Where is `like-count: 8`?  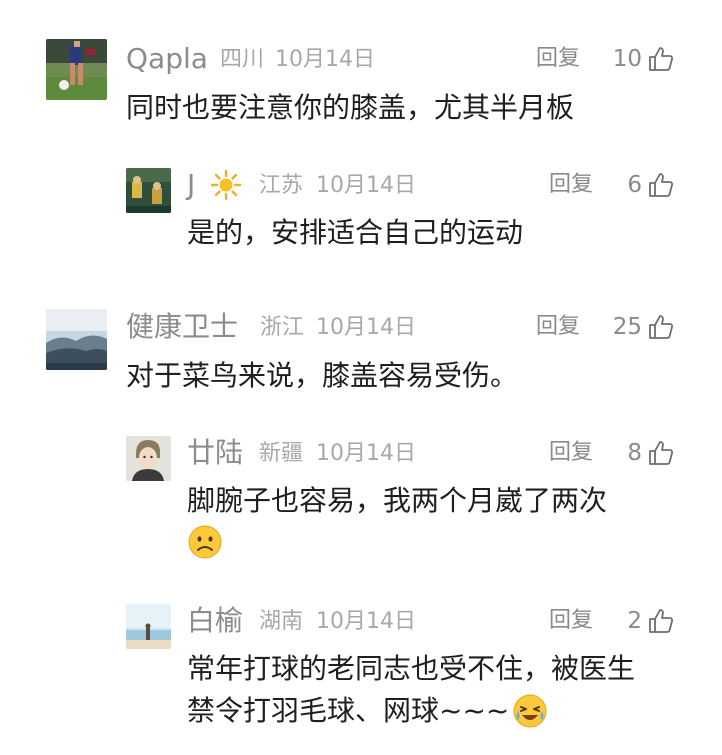
like-count: 8 is located at coordinates (634, 453).